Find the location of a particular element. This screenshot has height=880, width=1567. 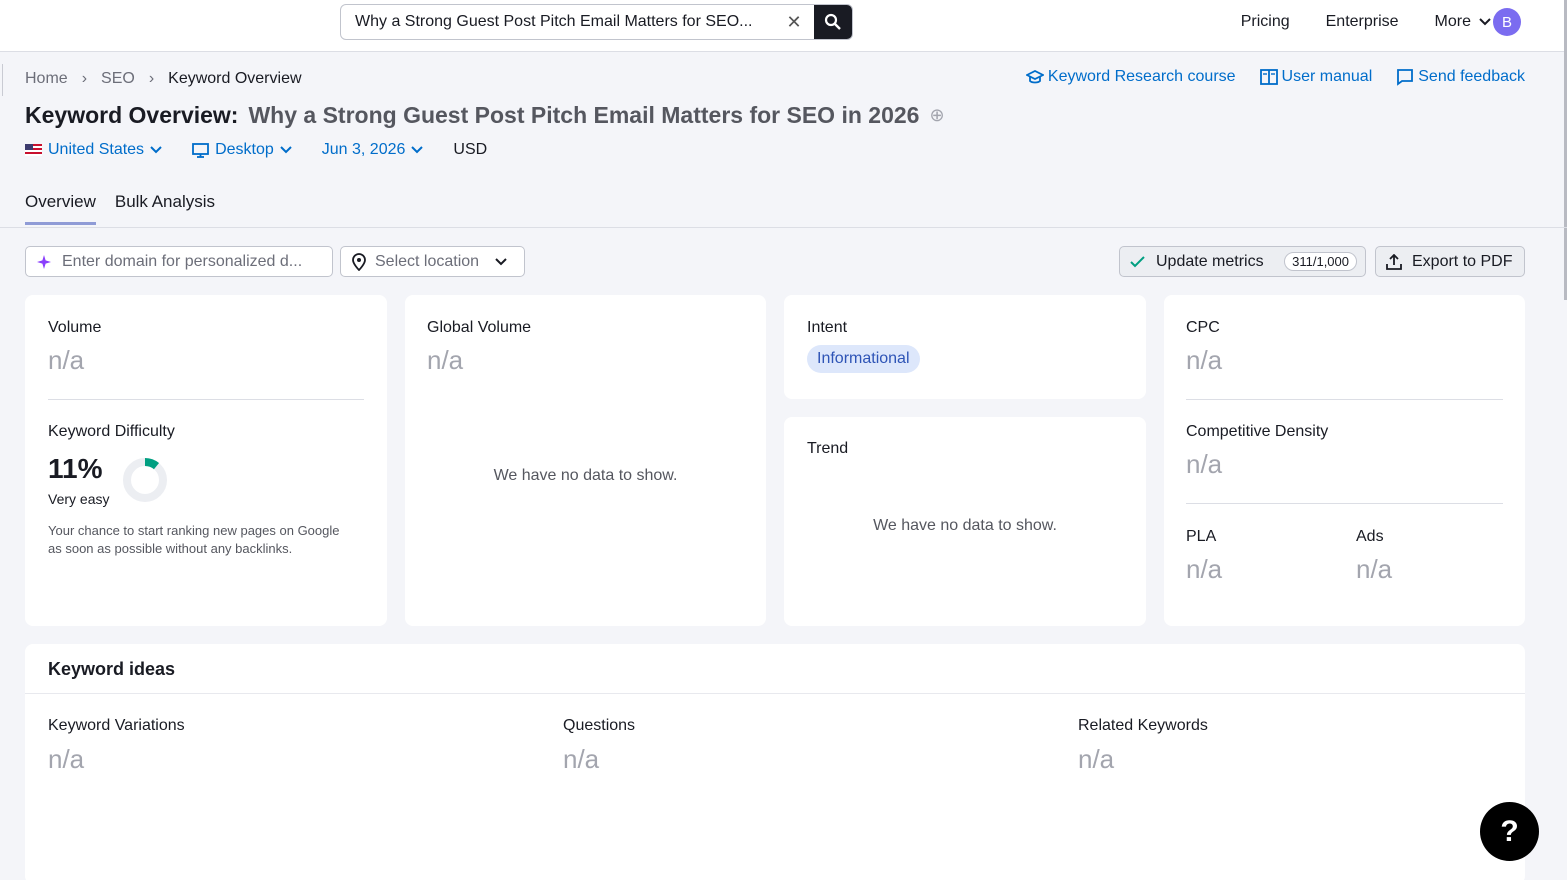

kd-donut is located at coordinates (145, 480).